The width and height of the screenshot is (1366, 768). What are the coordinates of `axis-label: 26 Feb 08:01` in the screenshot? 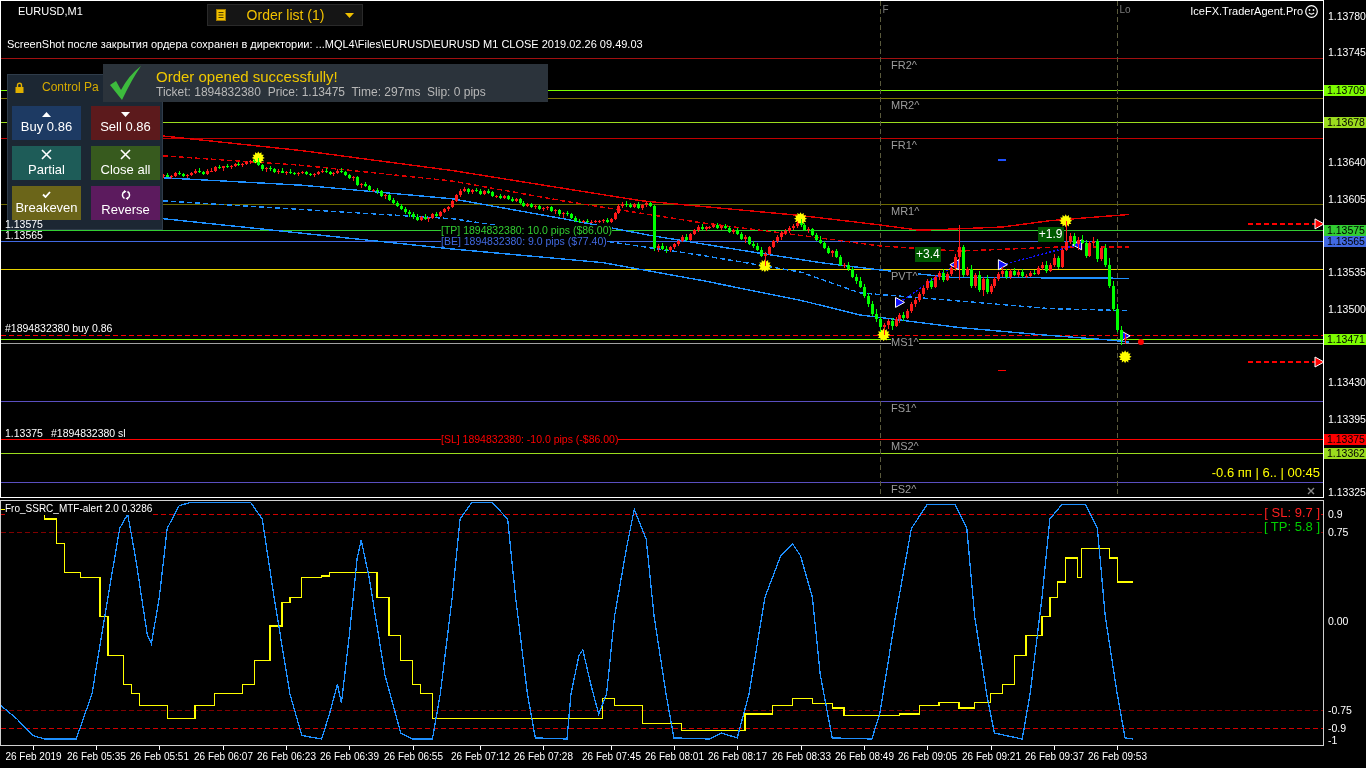 It's located at (674, 757).